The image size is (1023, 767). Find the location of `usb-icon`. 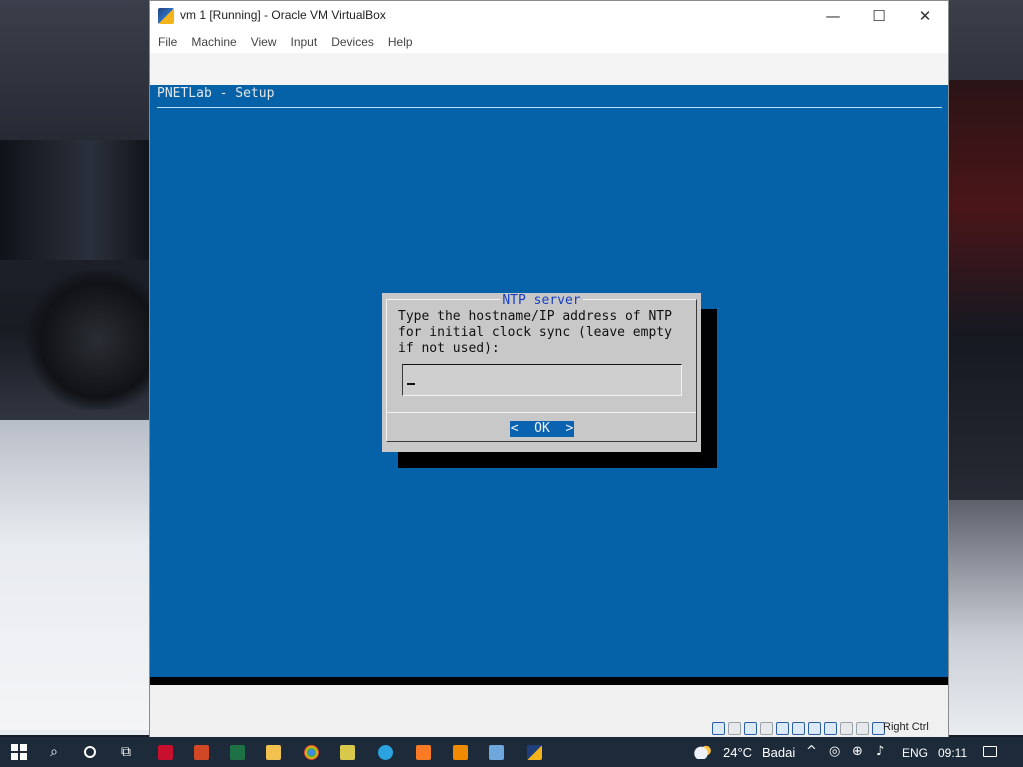

usb-icon is located at coordinates (782, 728).